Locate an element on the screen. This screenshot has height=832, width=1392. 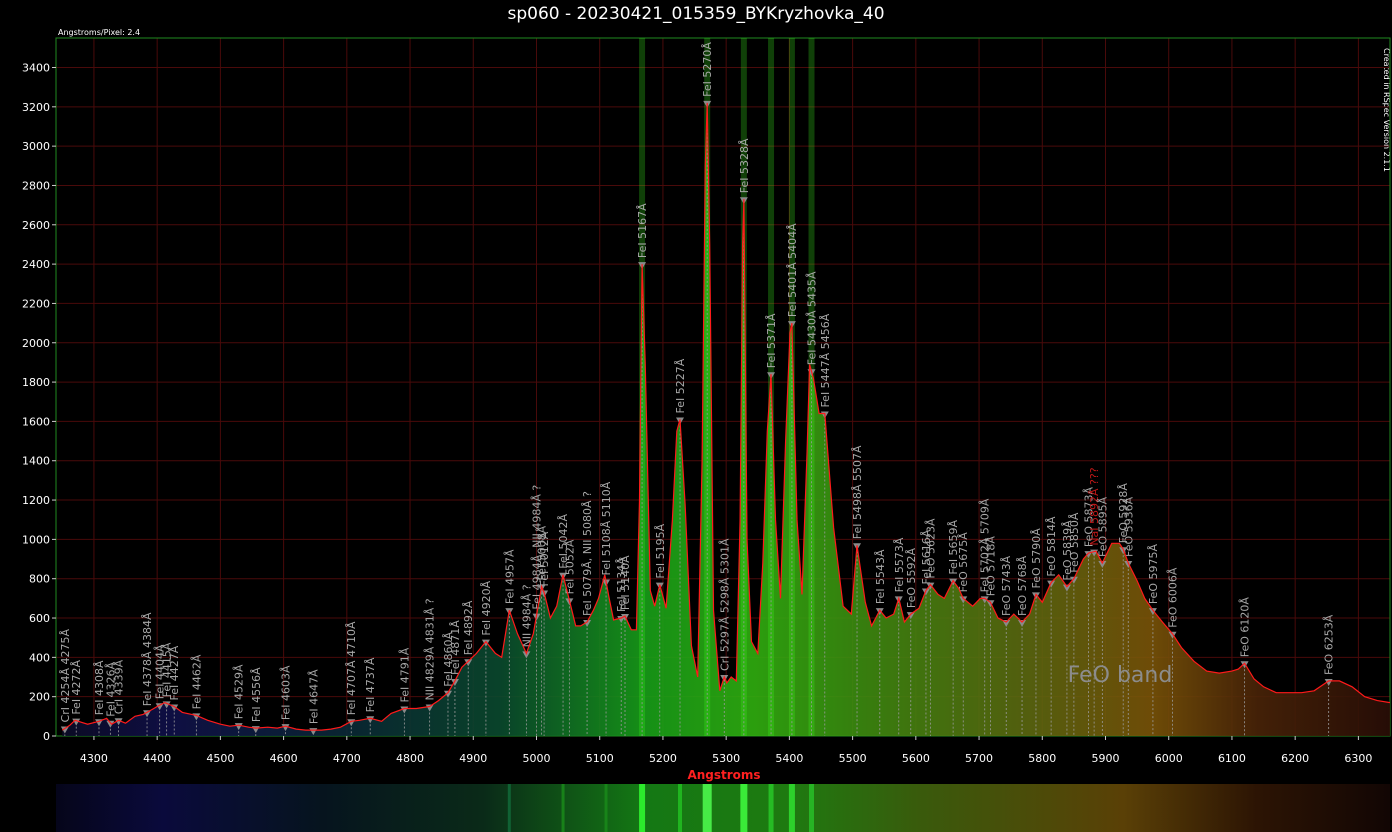
y-tick-label: 3200 is located at coordinates (36, 107).